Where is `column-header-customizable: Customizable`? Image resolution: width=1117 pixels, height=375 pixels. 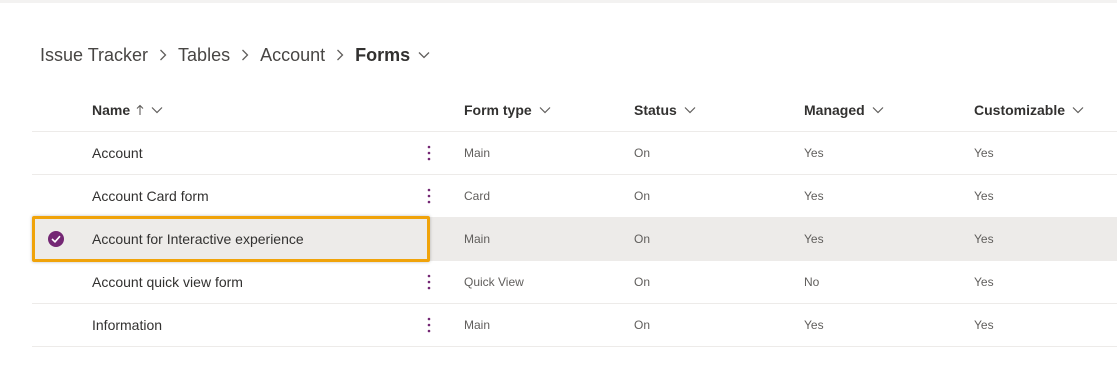
column-header-customizable: Customizable is located at coordinates (1029, 109).